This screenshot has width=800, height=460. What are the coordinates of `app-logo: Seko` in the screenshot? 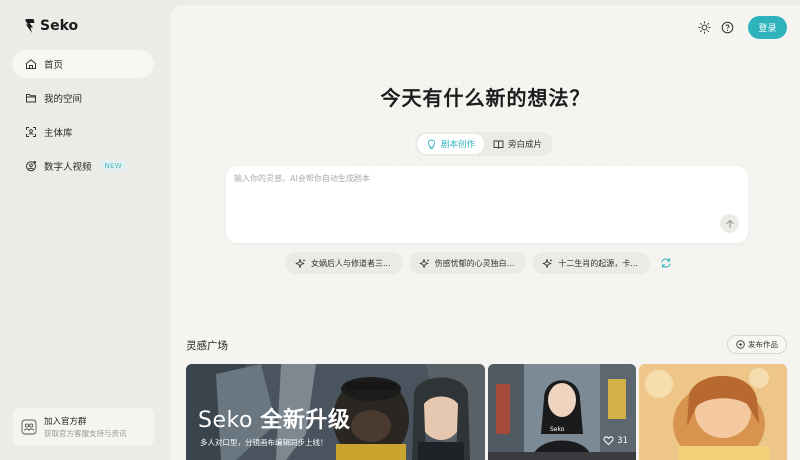 It's located at (51, 26).